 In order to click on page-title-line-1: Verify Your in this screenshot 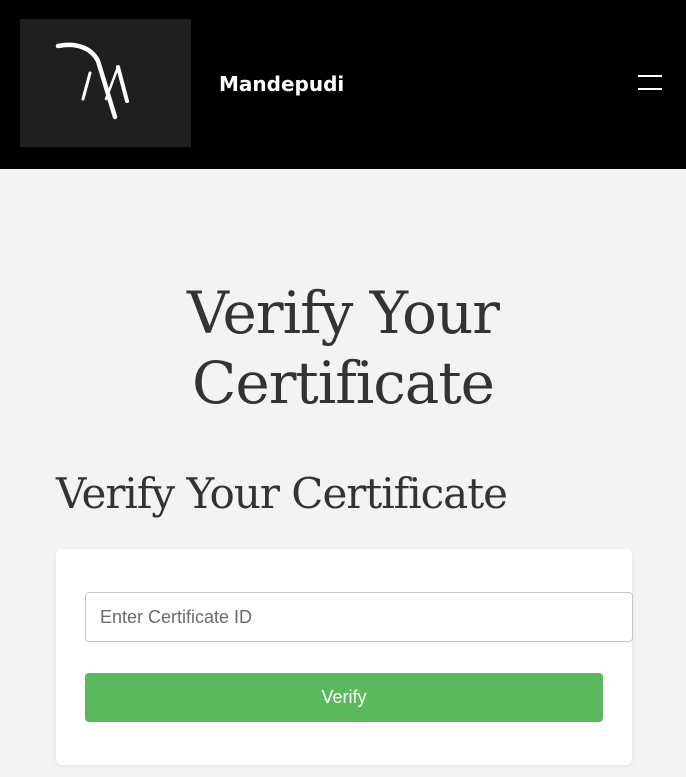, I will do `click(343, 313)`.